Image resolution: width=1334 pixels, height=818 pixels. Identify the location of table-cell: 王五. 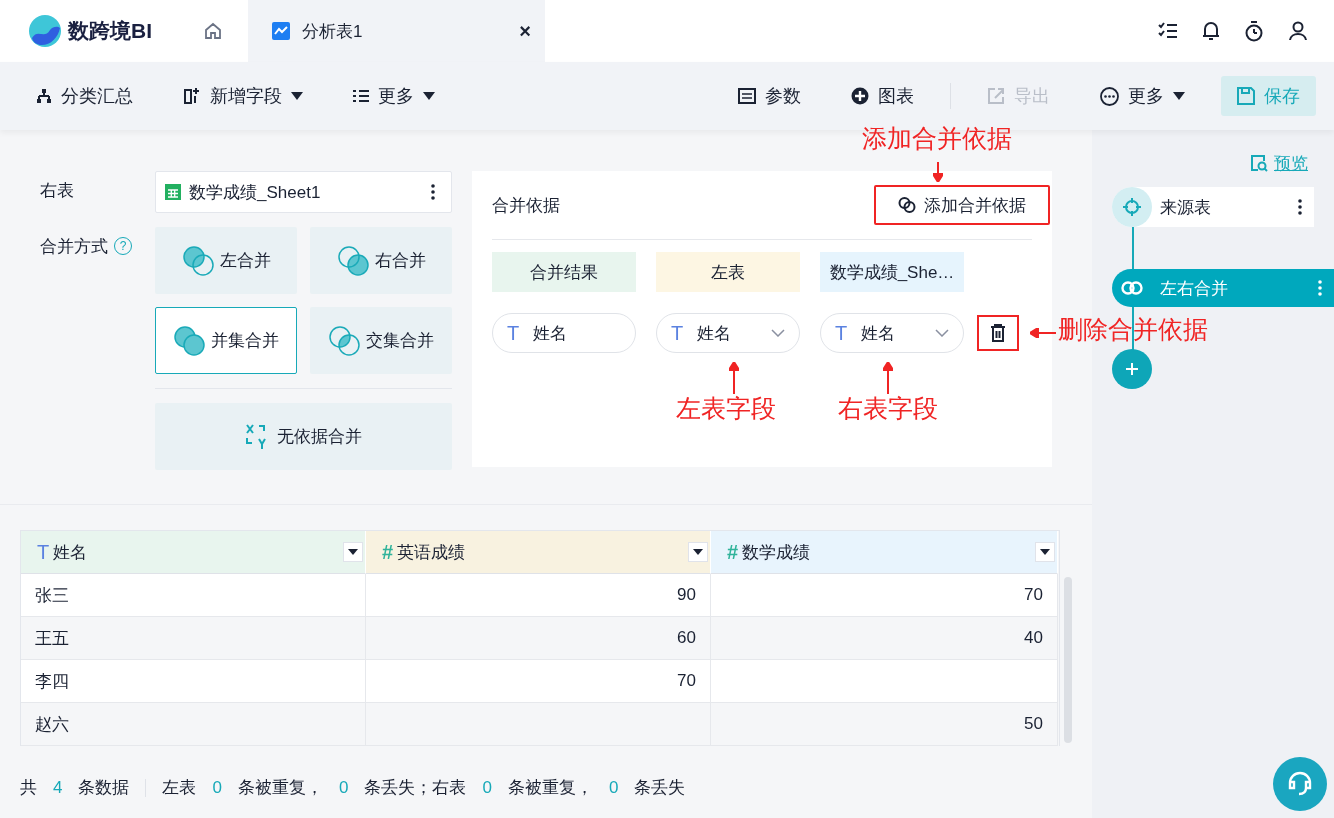
(193, 638).